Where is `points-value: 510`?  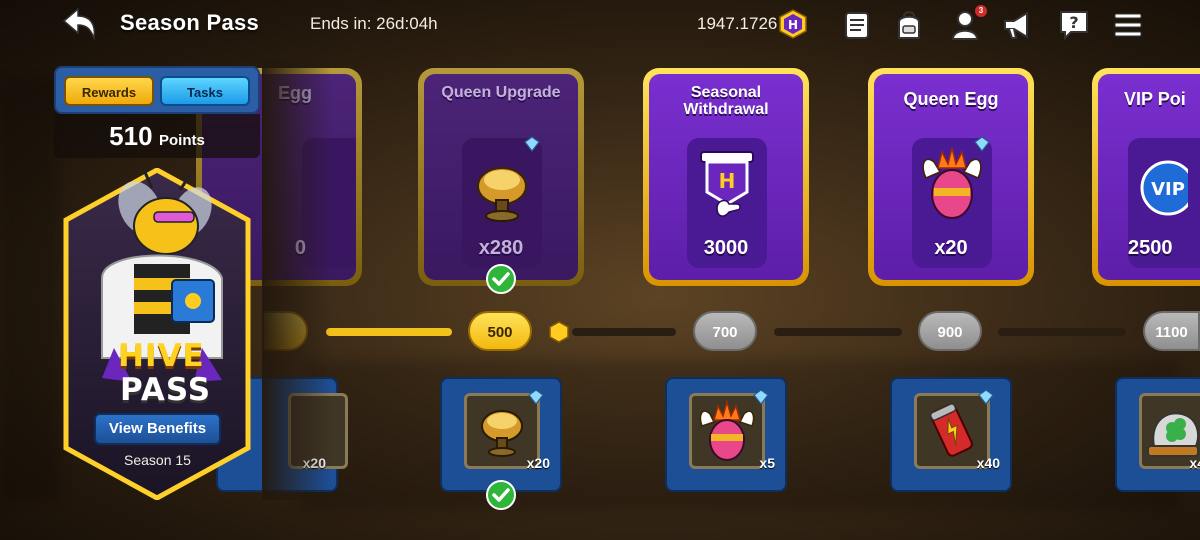 points-value: 510 is located at coordinates (131, 136).